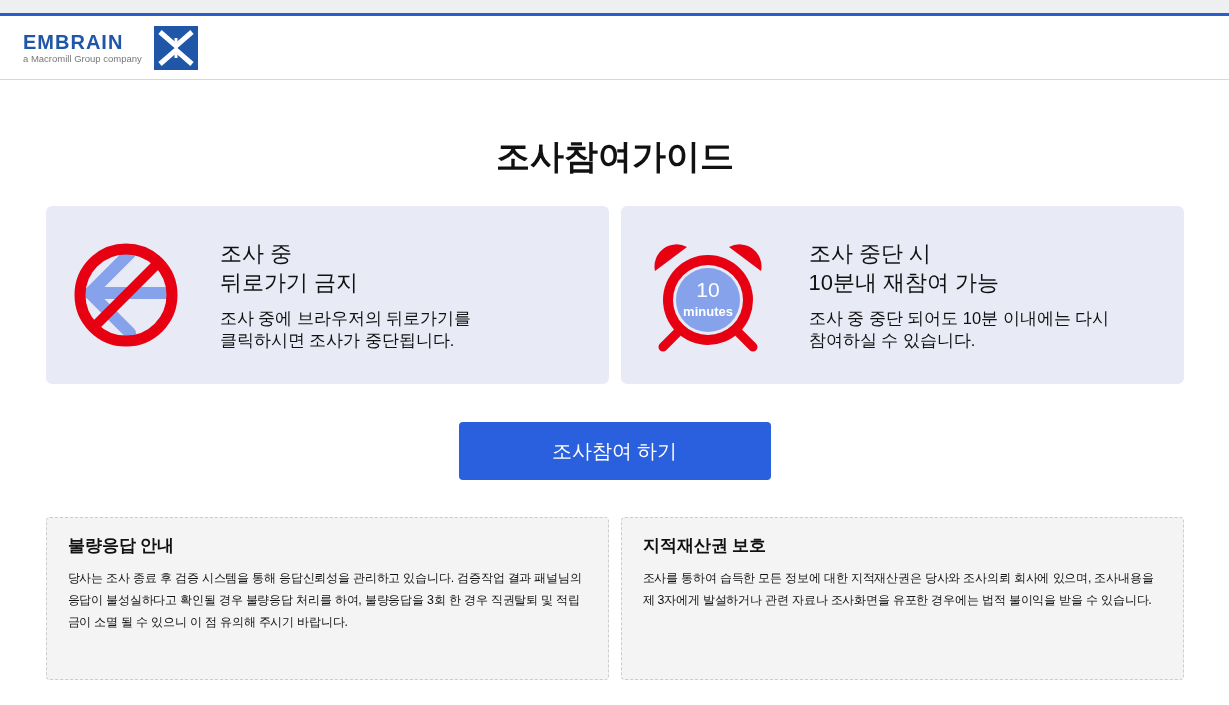  What do you see at coordinates (614, 451) in the screenshot?
I see `start-survey-button: 조사참여 하기` at bounding box center [614, 451].